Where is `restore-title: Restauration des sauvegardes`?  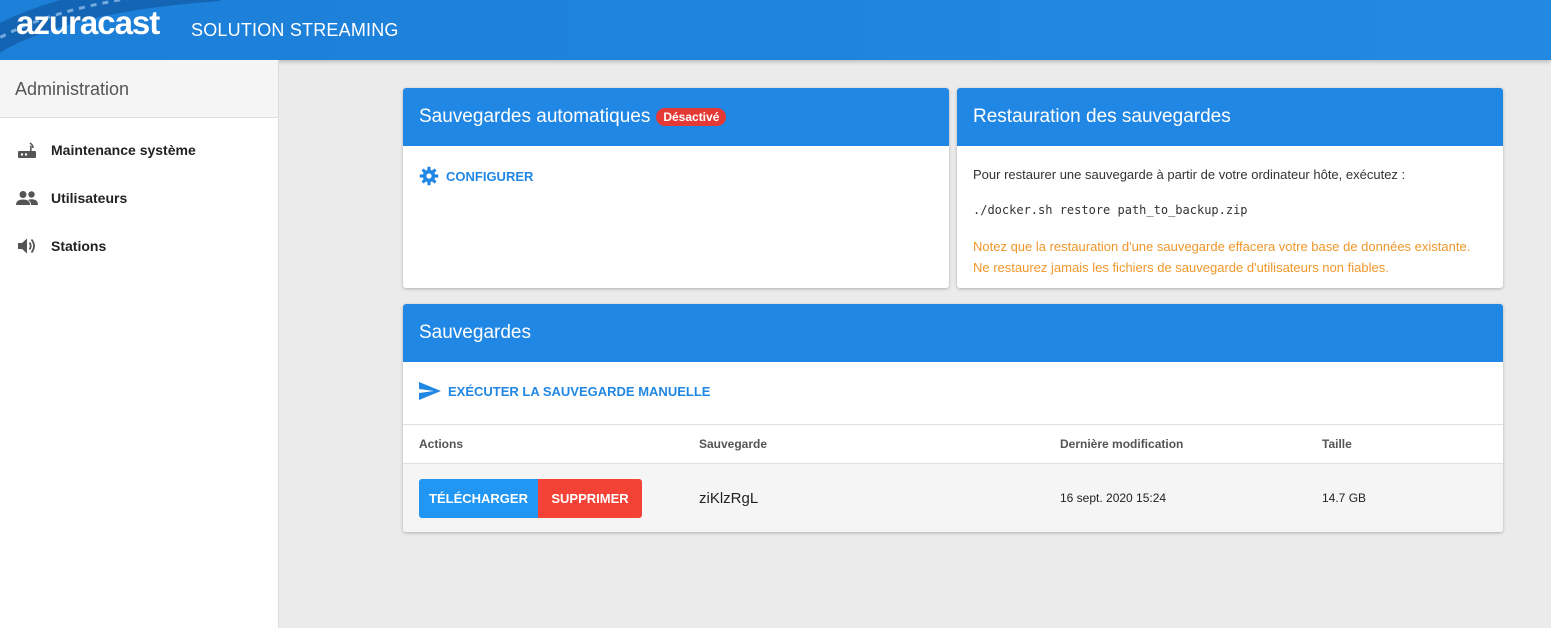
restore-title: Restauration des sauvegardes is located at coordinates (1102, 116).